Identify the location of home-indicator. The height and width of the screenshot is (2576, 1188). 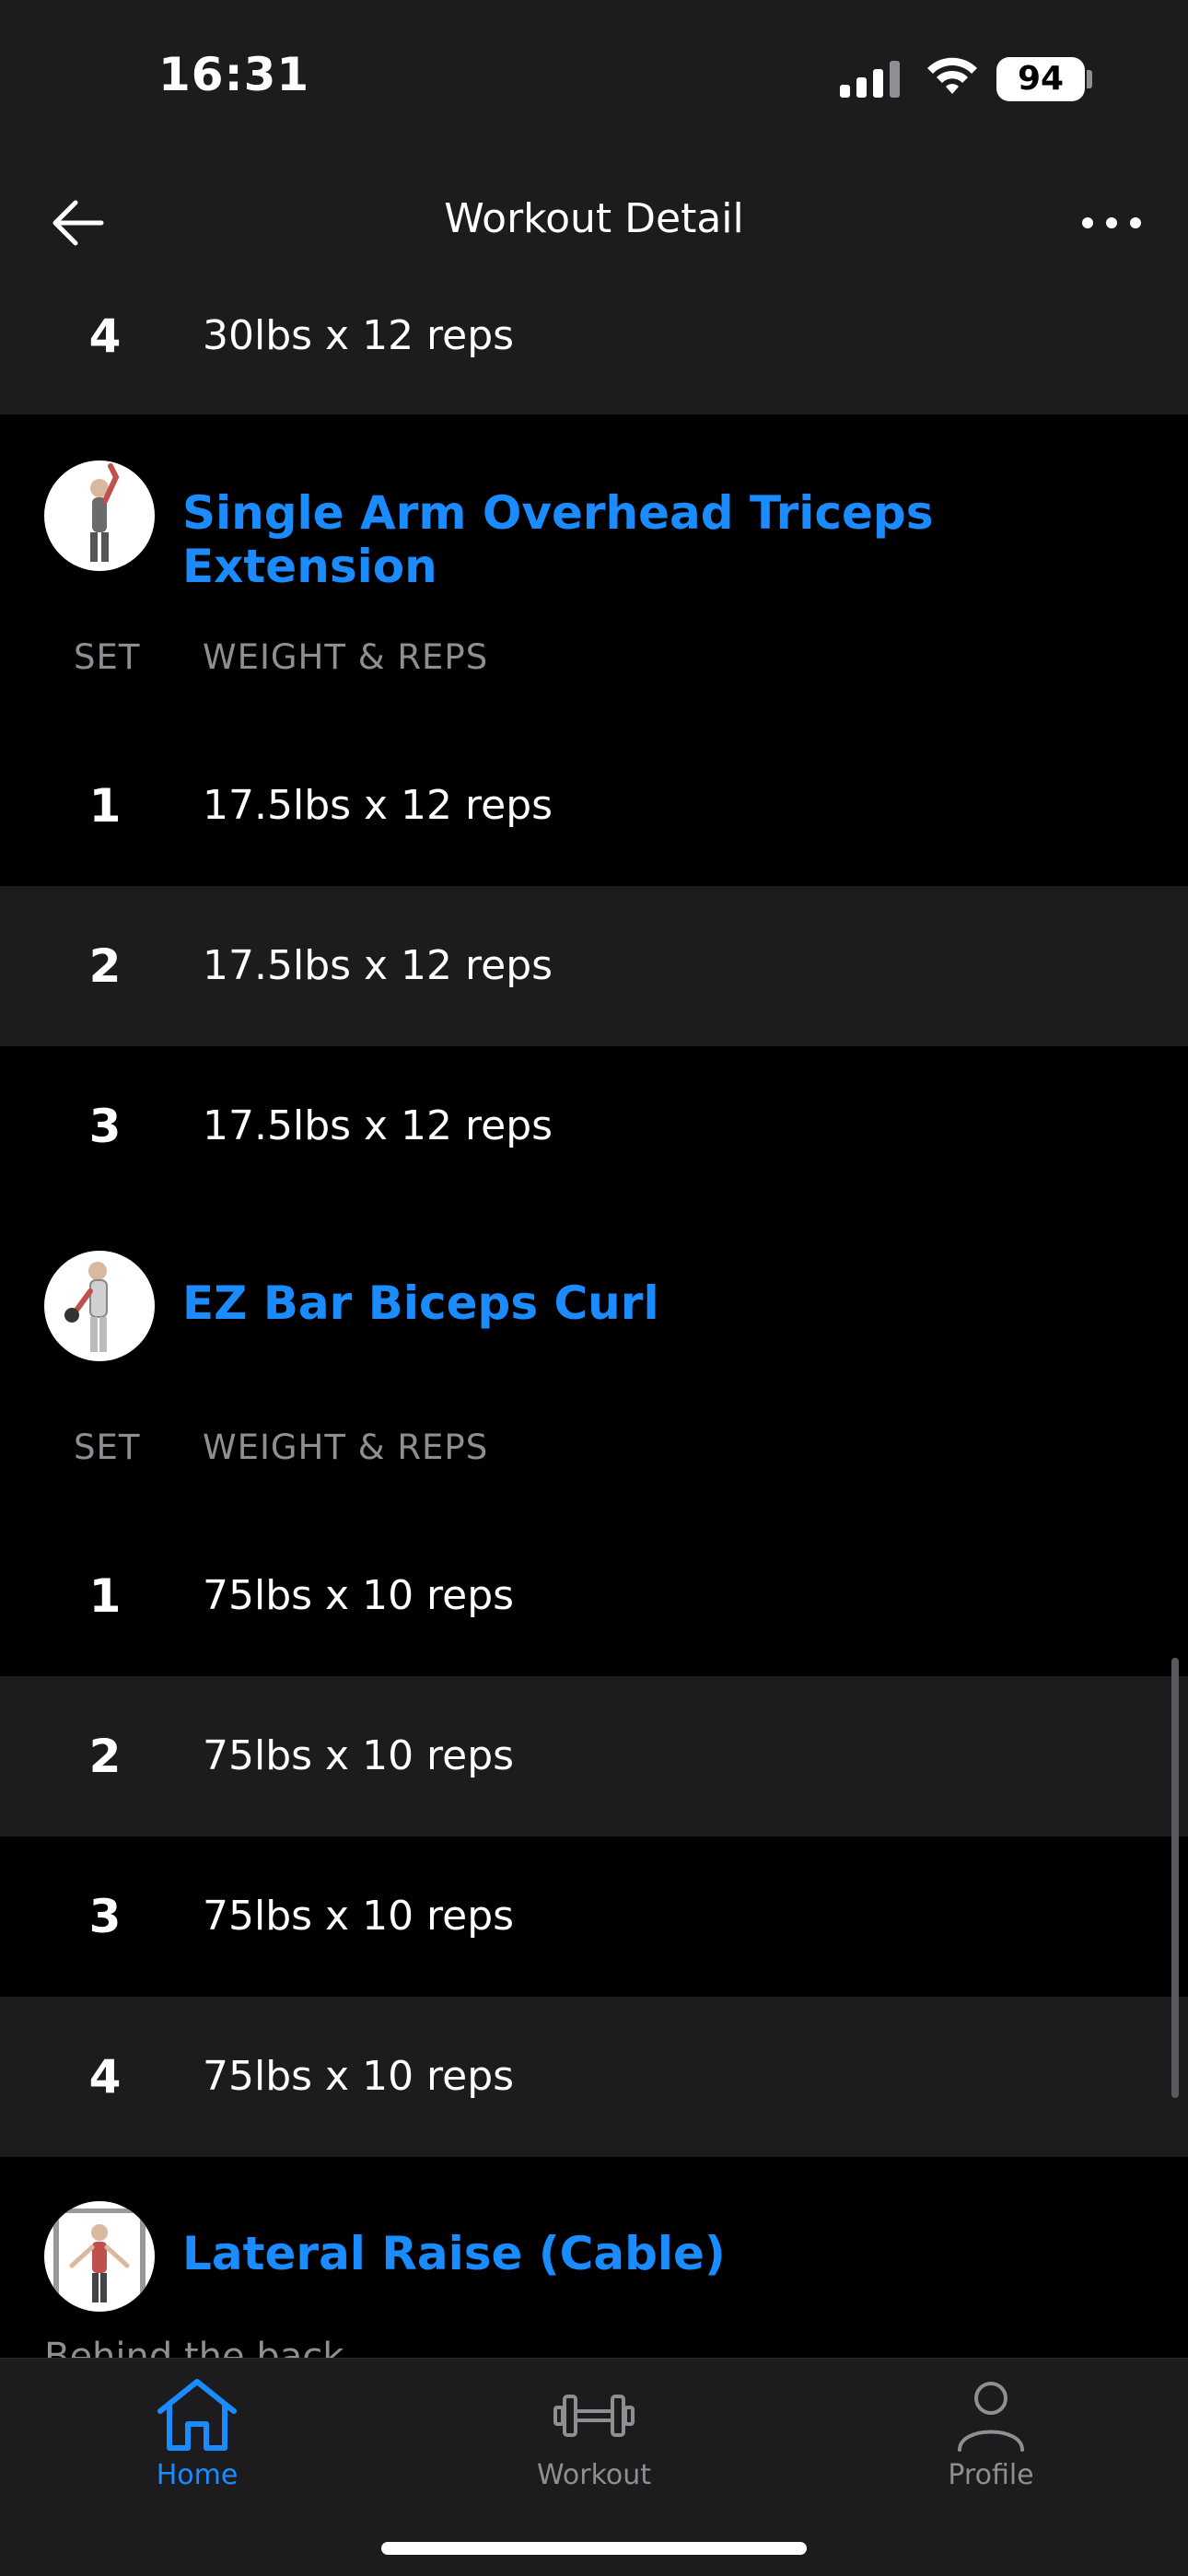
(594, 2548).